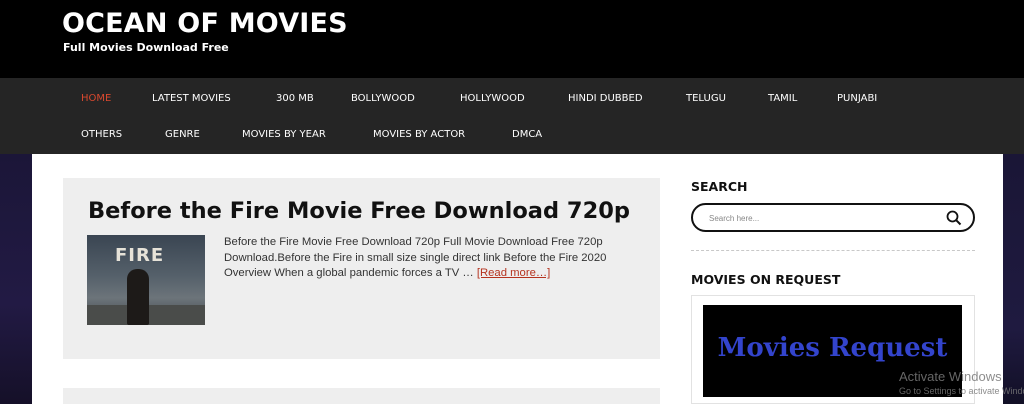  What do you see at coordinates (146, 47) in the screenshot?
I see `site-tagline: Full Movies Download Free` at bounding box center [146, 47].